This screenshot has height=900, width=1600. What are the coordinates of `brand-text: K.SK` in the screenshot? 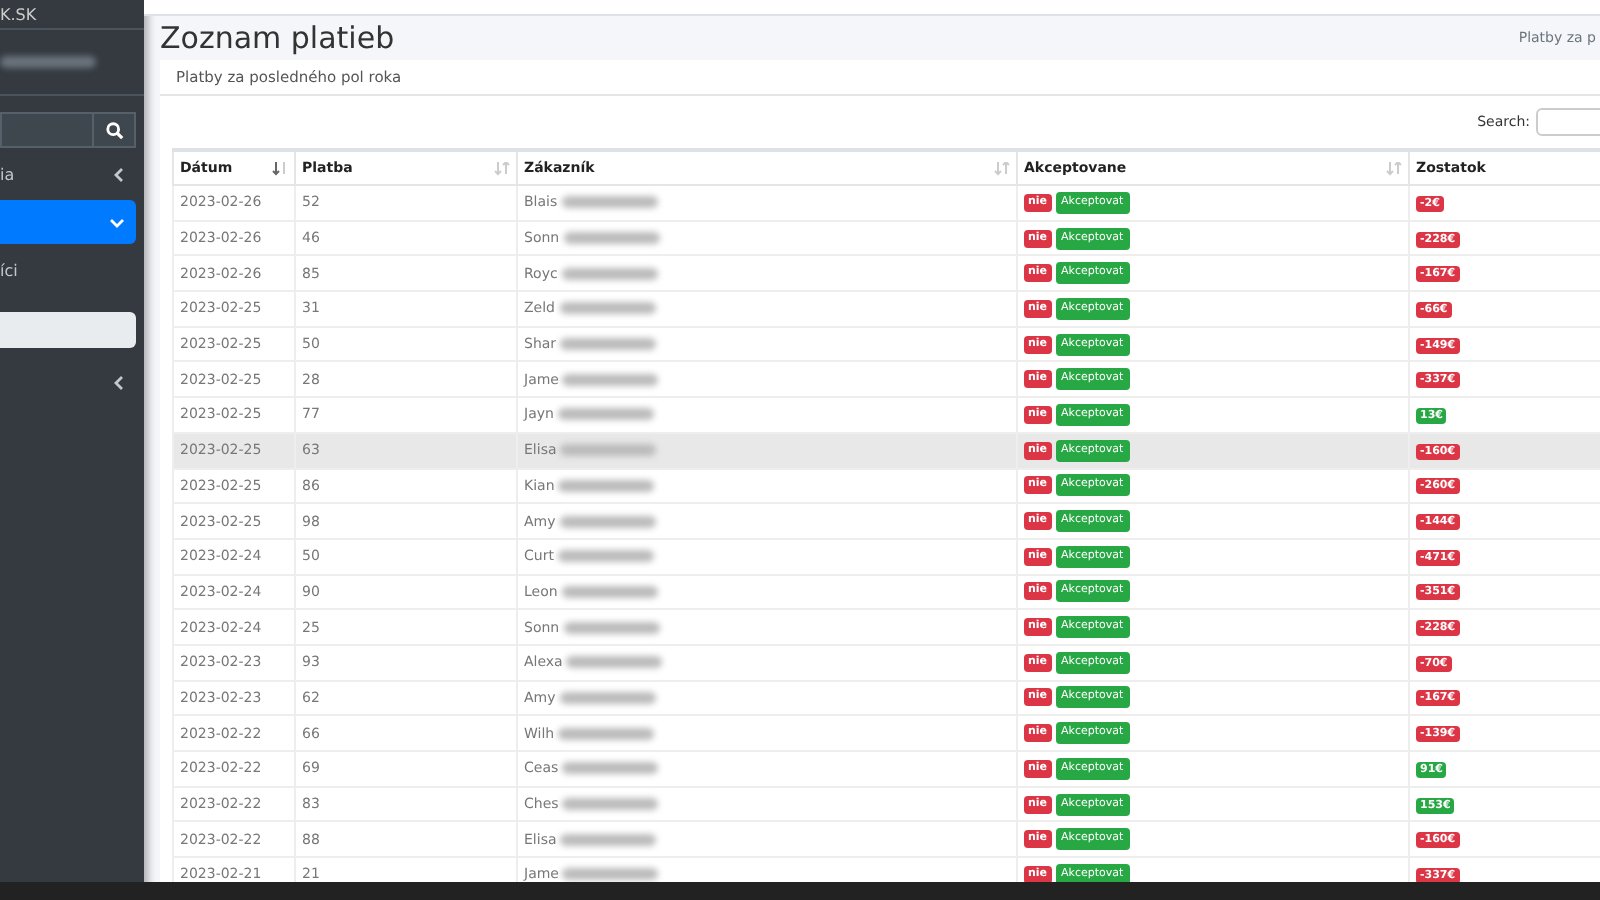 It's located at (18, 14).